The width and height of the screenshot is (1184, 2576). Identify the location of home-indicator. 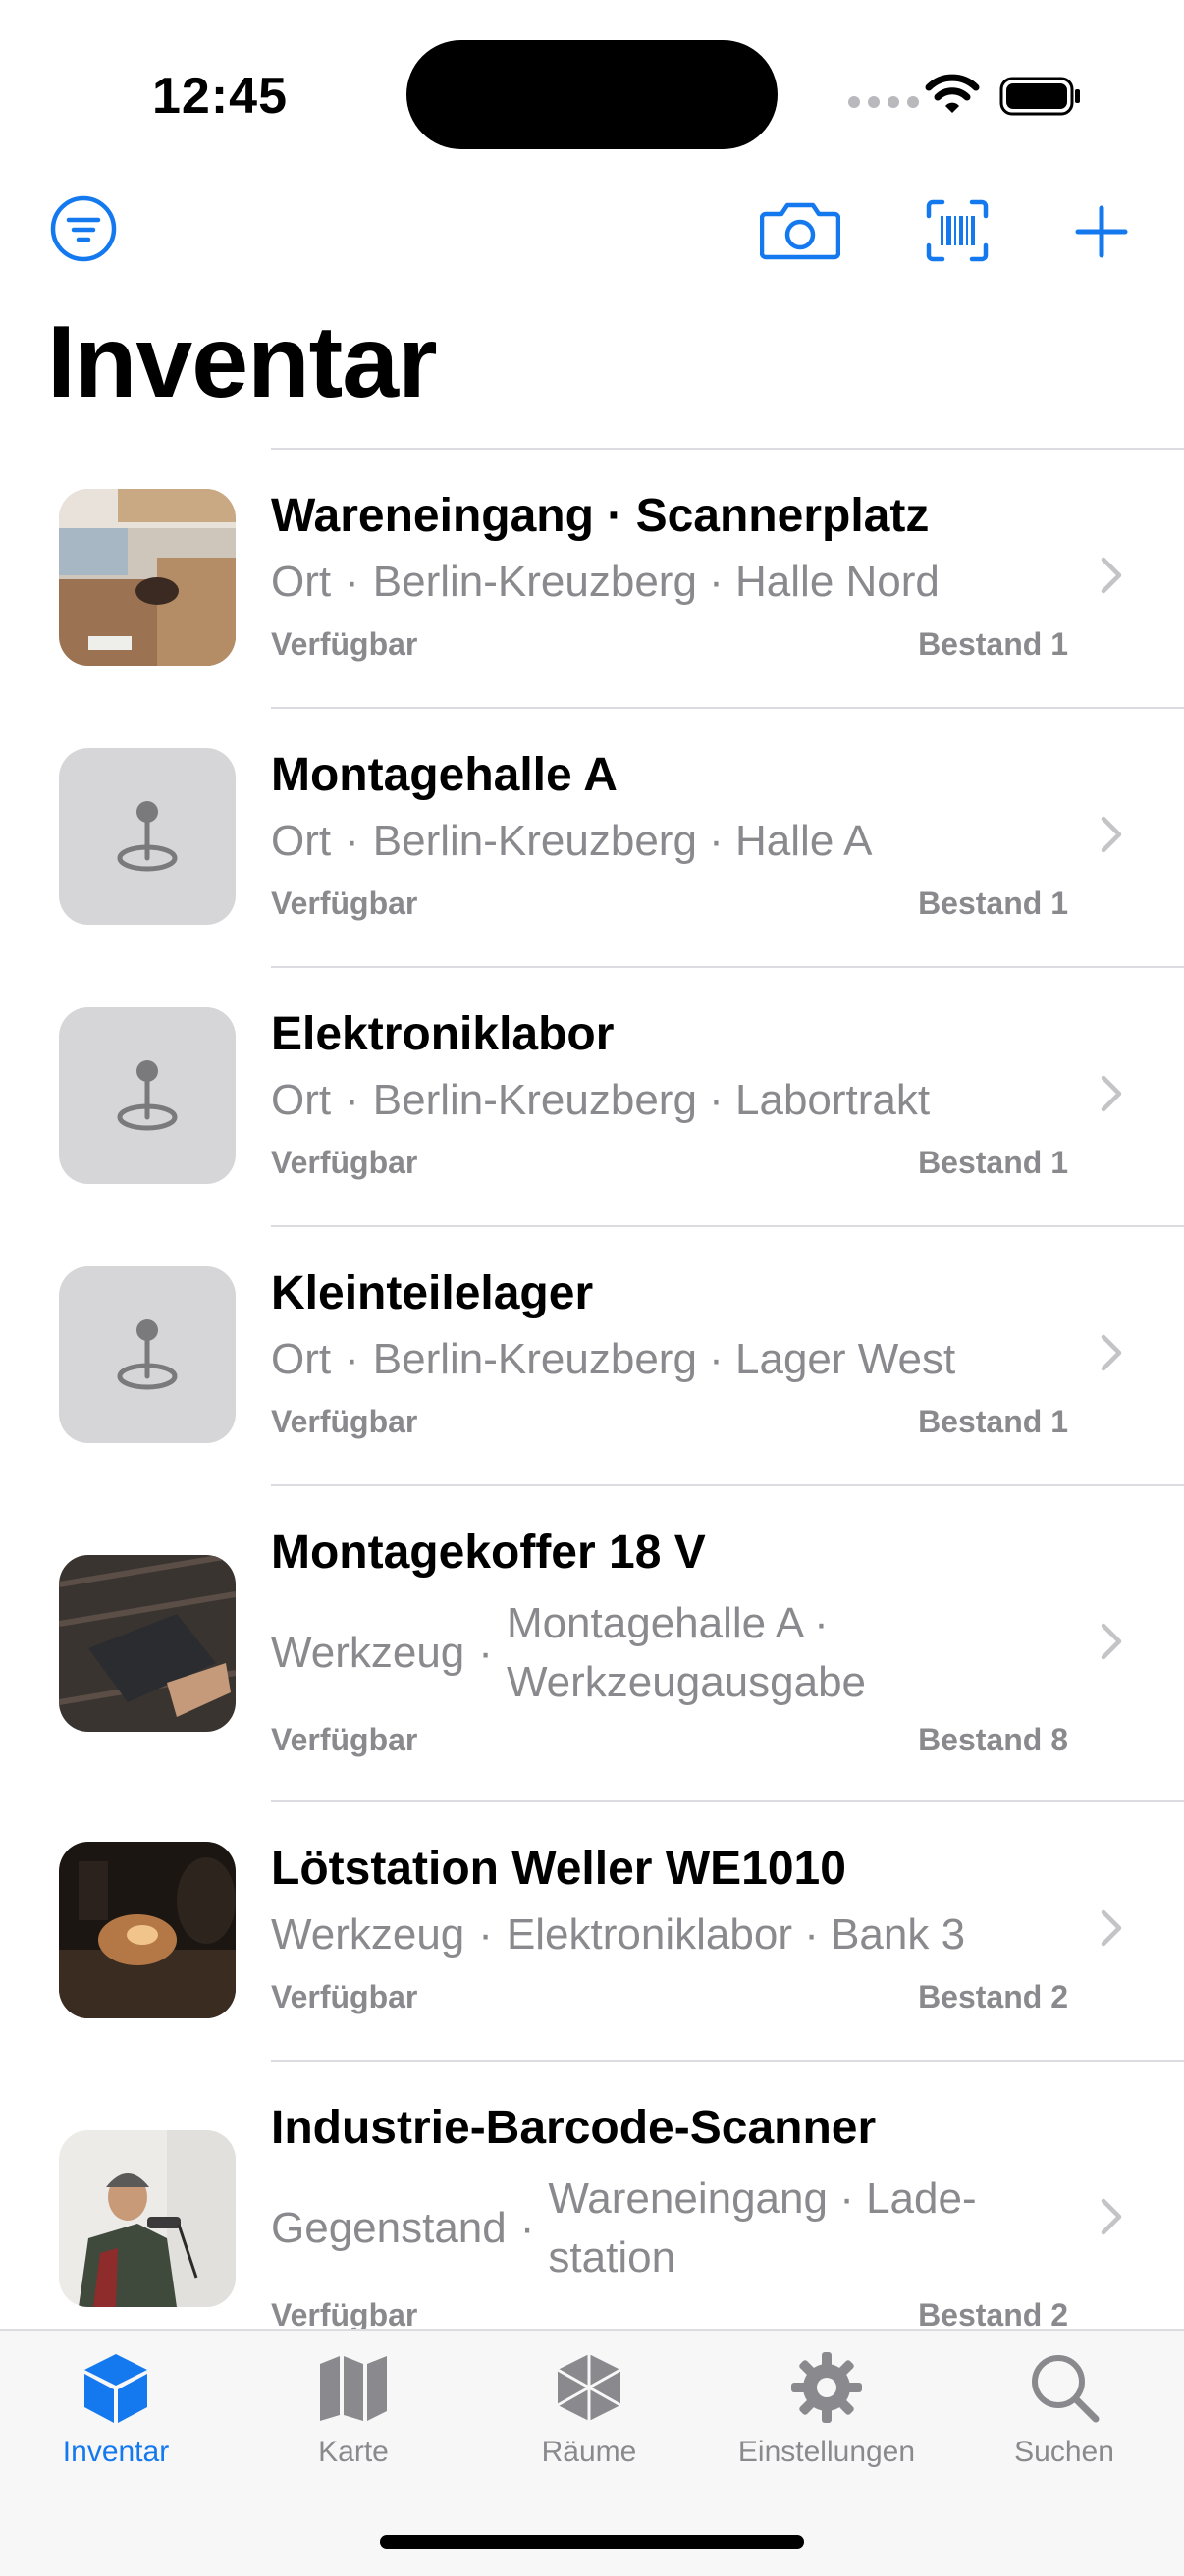
(592, 2542).